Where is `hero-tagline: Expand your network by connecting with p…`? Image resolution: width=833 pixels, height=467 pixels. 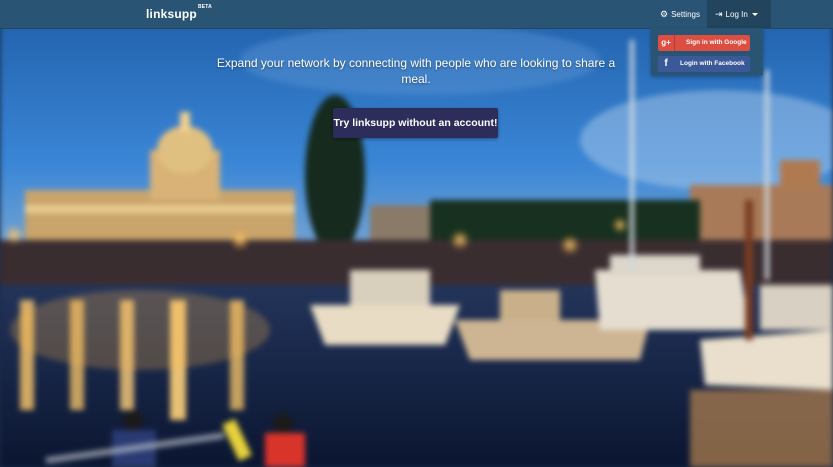
hero-tagline: Expand your network by connecting with p… is located at coordinates (416, 71).